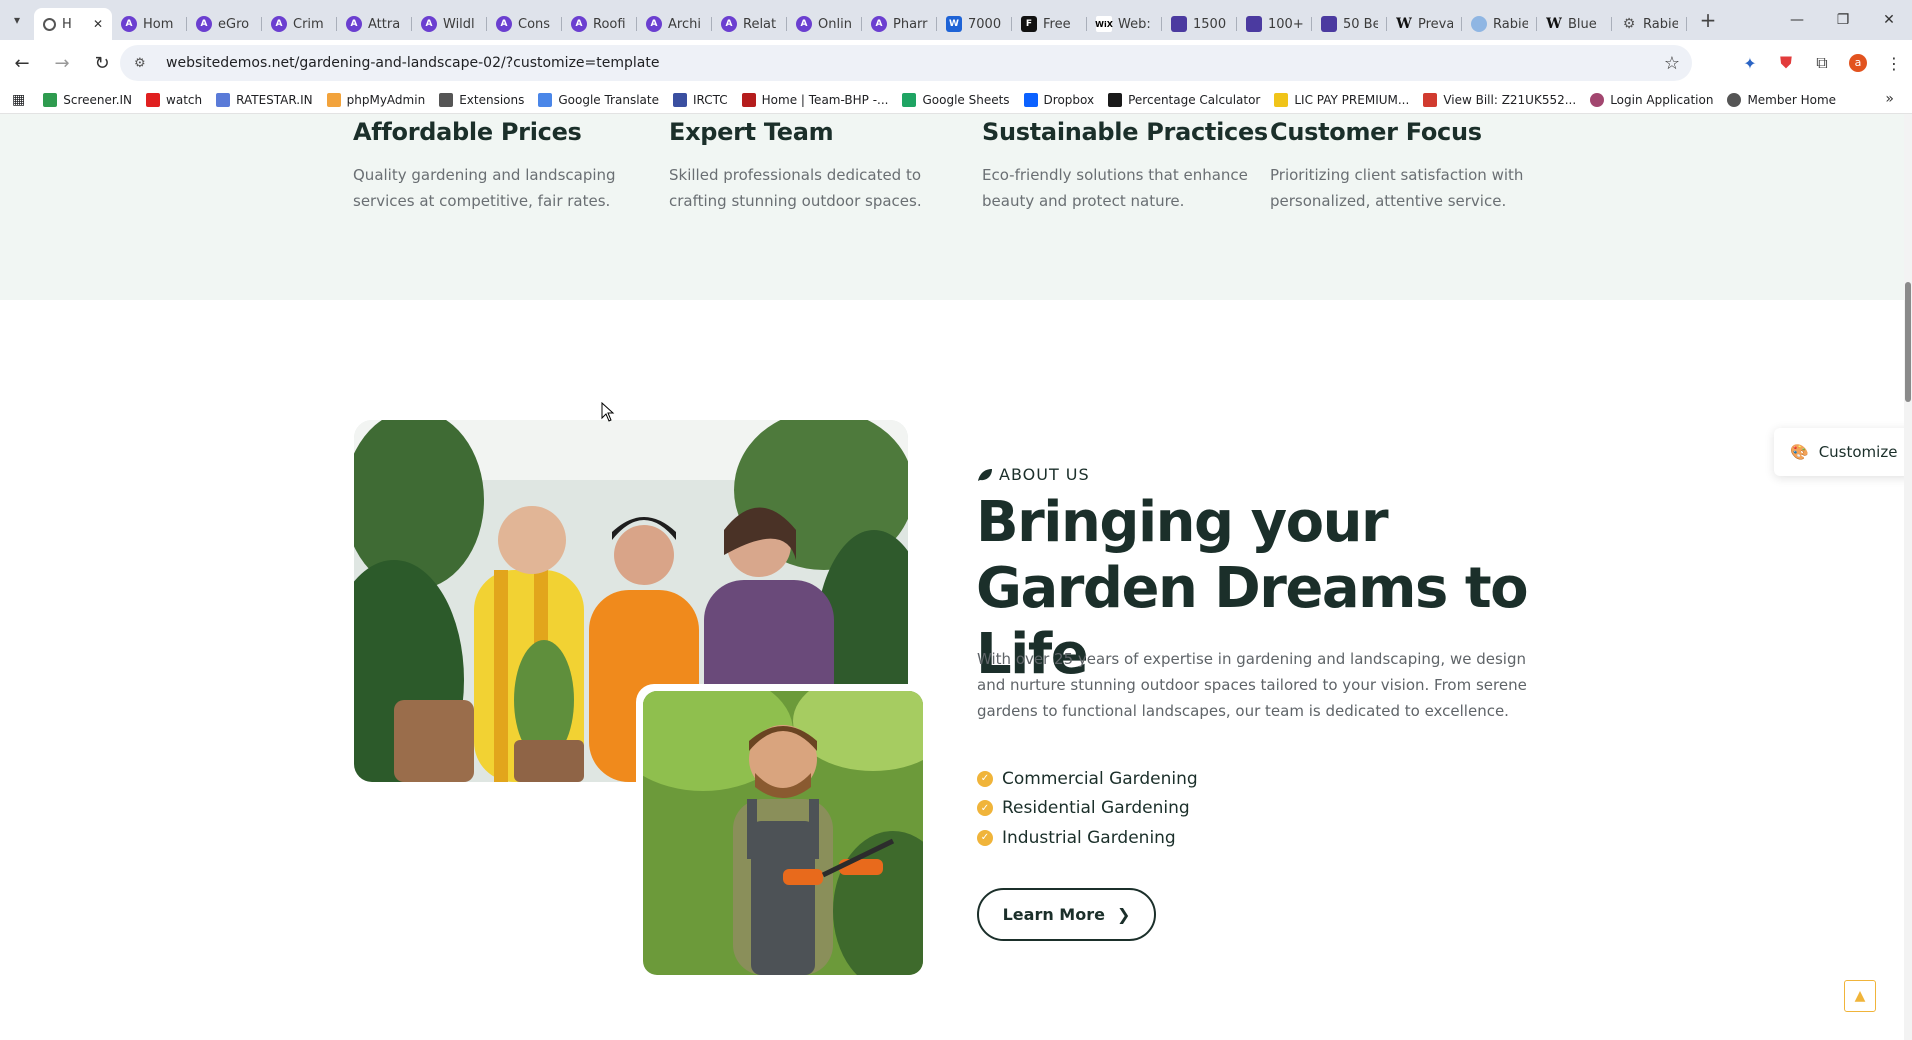 The height and width of the screenshot is (1040, 1912). I want to click on tab-19: Rabie, so click(1499, 24).